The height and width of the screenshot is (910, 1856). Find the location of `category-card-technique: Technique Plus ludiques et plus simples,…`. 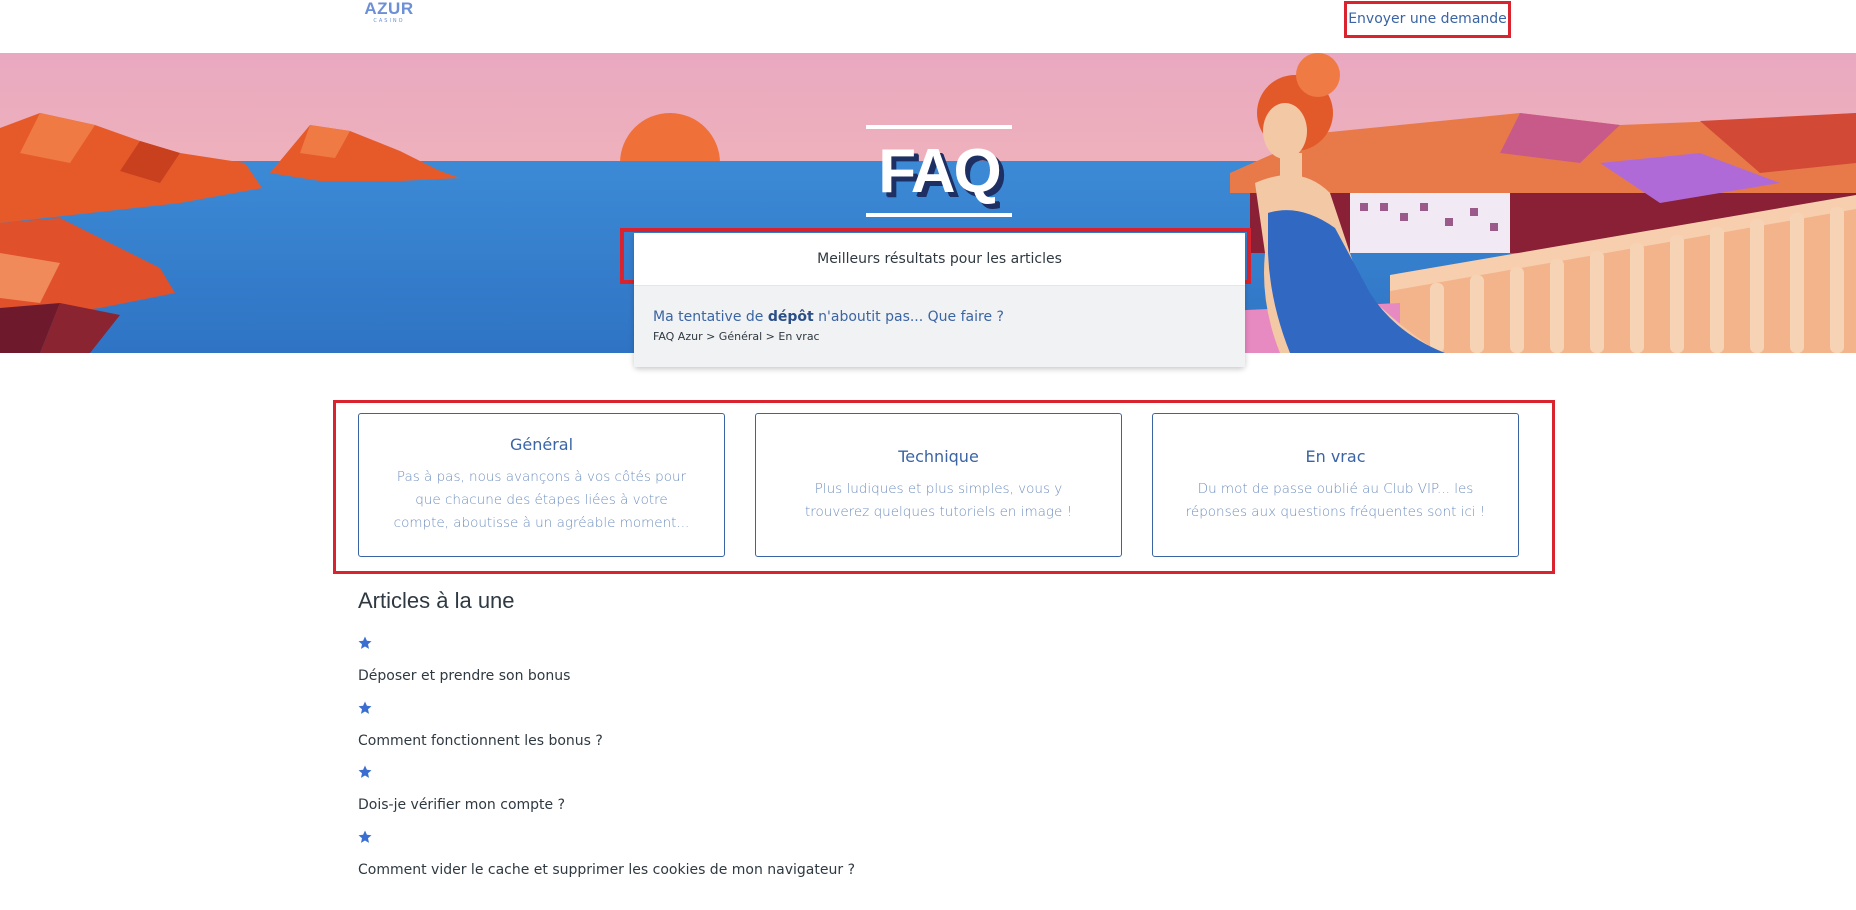

category-card-technique: Technique Plus ludiques et plus simples,… is located at coordinates (938, 485).